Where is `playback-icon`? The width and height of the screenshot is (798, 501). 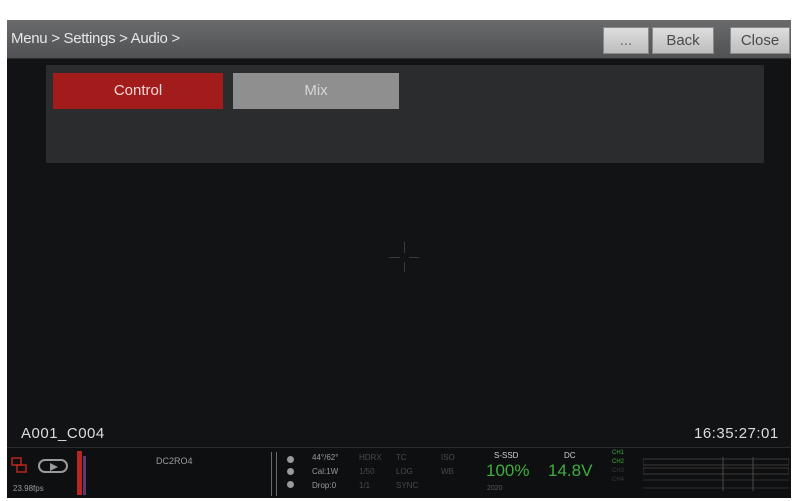
playback-icon is located at coordinates (53, 466).